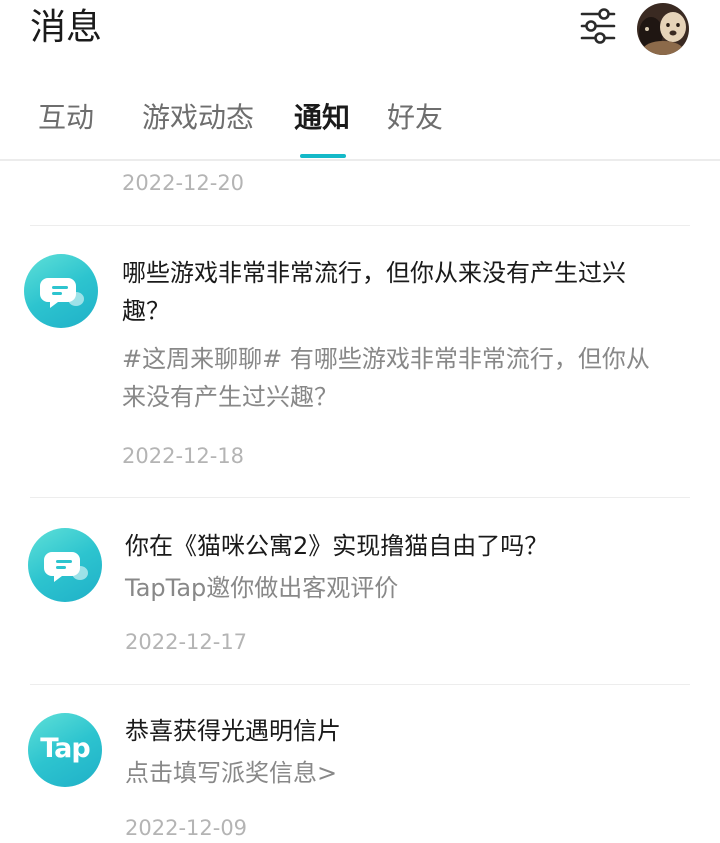  I want to click on sliders-icon, so click(598, 26).